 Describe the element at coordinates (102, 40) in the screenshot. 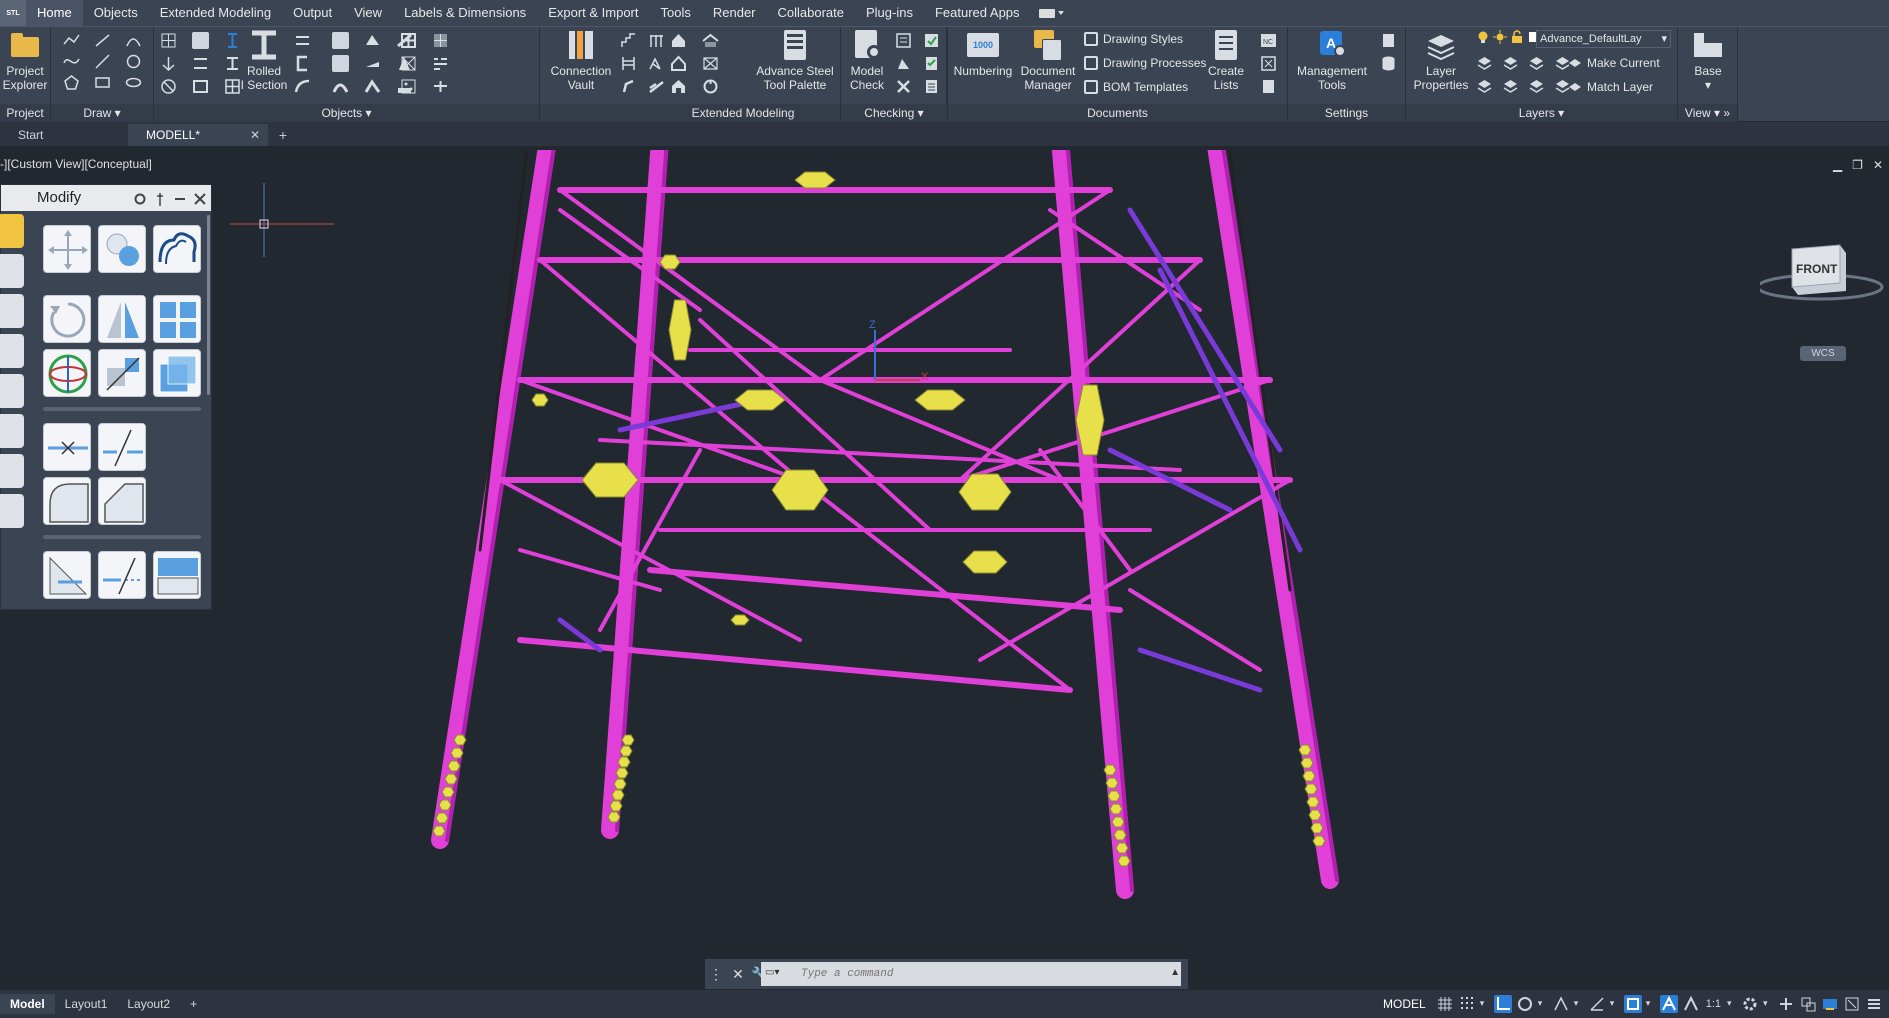

I see `line-icon` at that location.